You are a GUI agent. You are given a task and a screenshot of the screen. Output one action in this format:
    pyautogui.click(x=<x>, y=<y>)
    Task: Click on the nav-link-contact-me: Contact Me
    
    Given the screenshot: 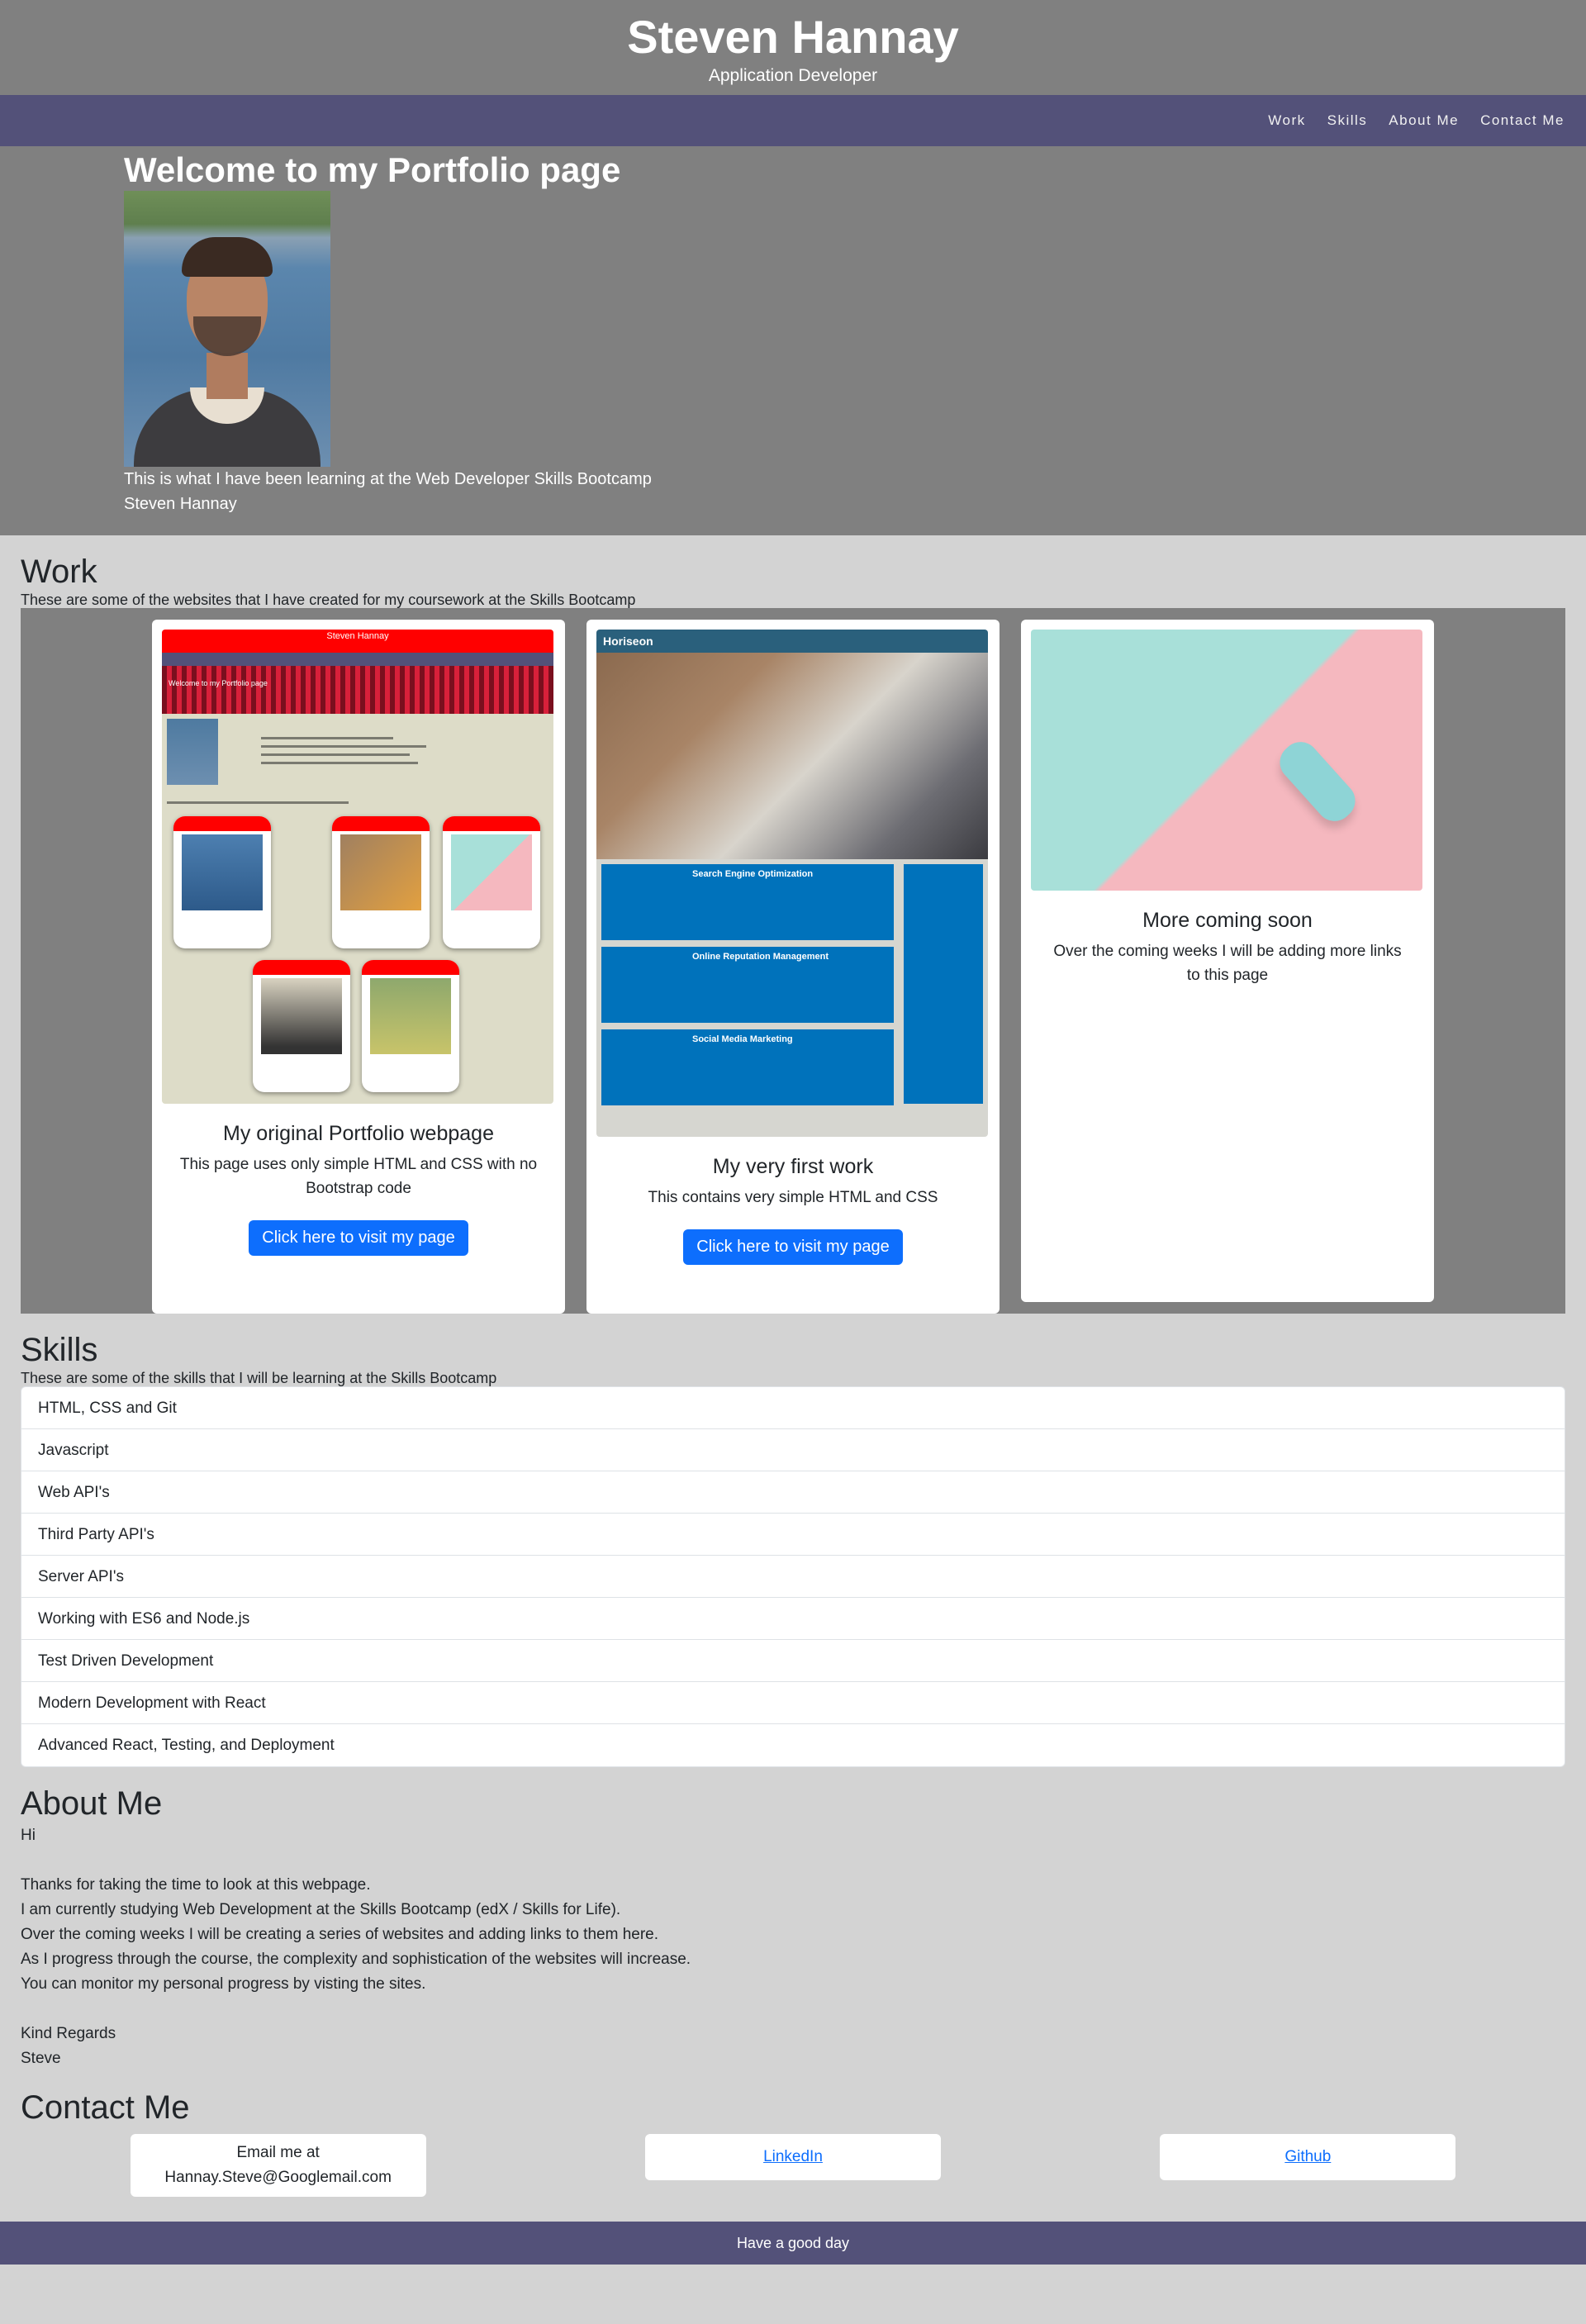 What is the action you would take?
    pyautogui.click(x=1522, y=121)
    